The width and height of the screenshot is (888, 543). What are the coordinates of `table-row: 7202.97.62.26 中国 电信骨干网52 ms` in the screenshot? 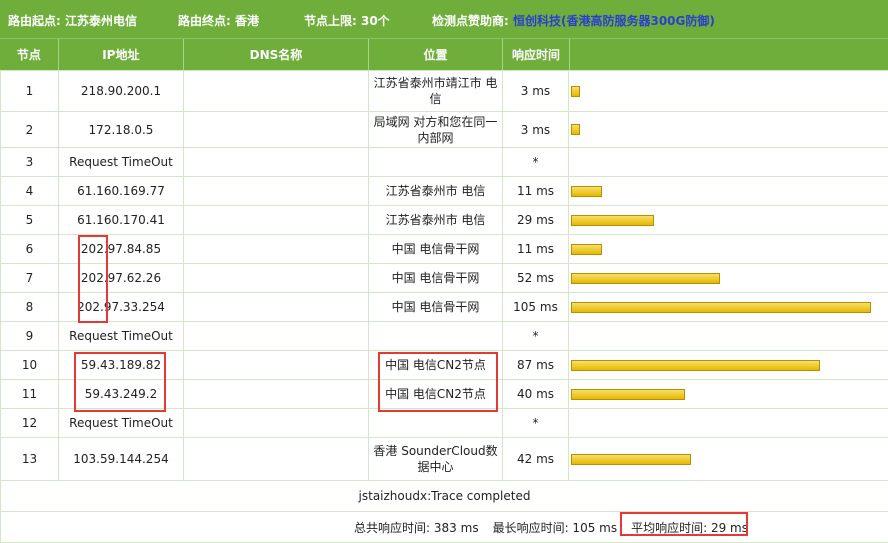 It's located at (444, 278).